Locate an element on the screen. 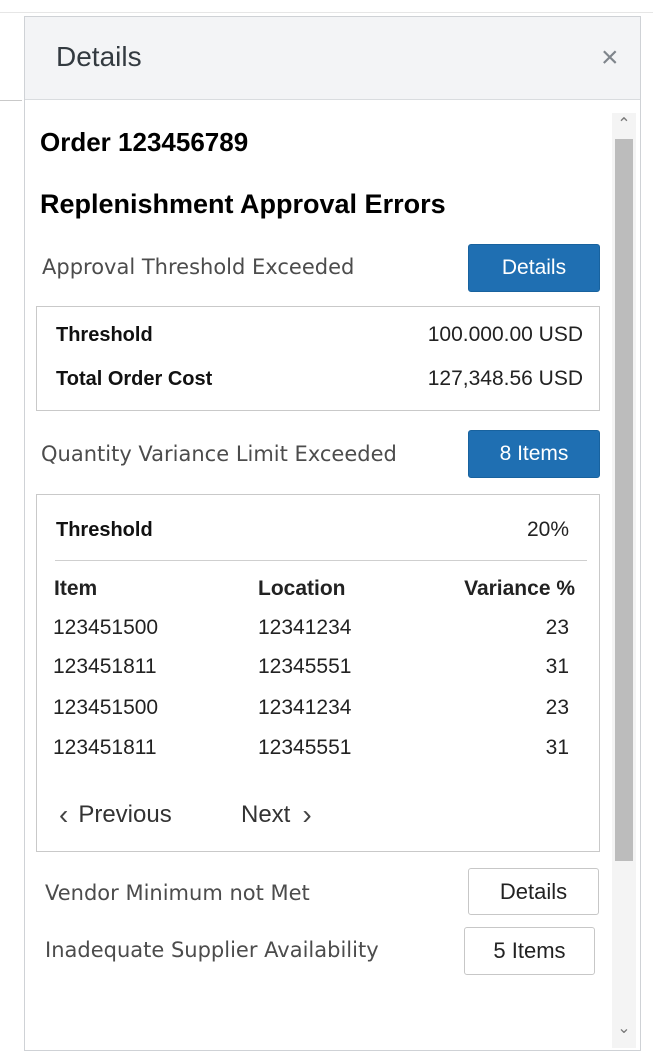  vendor-details-button: Details is located at coordinates (533, 891).